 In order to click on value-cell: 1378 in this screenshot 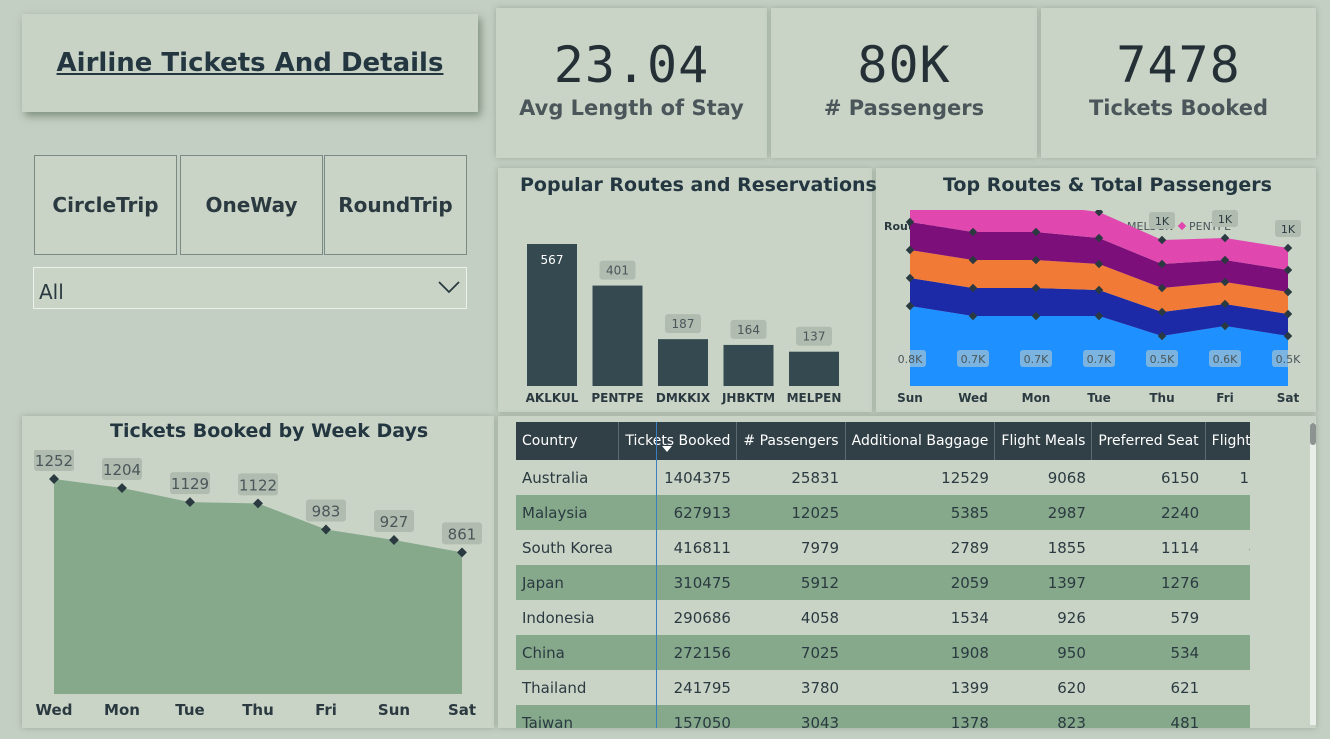, I will do `click(920, 716)`.